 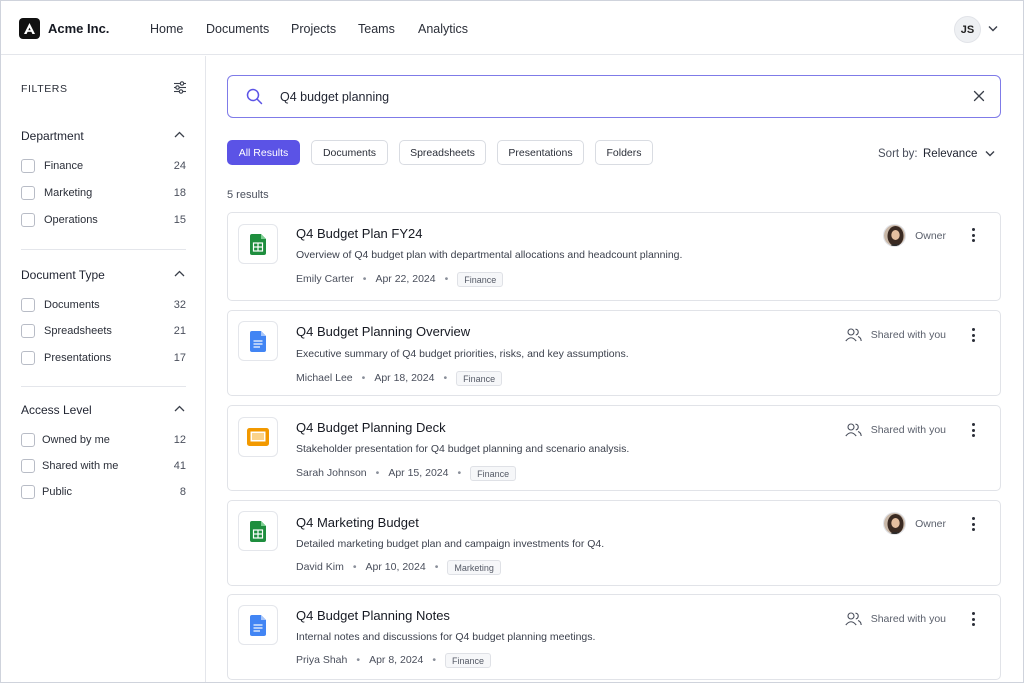 I want to click on tab-presentations: Presentations, so click(x=540, y=152).